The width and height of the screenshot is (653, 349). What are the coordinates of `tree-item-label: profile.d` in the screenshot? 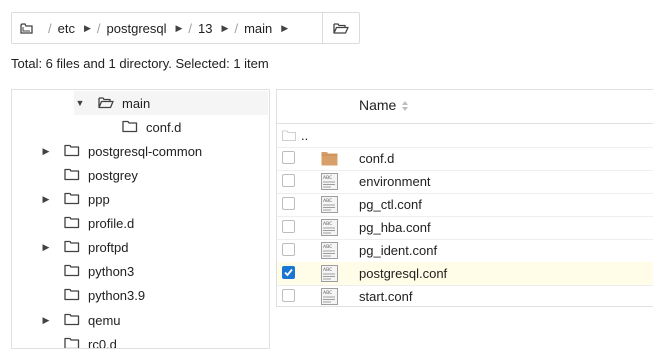 It's located at (111, 223).